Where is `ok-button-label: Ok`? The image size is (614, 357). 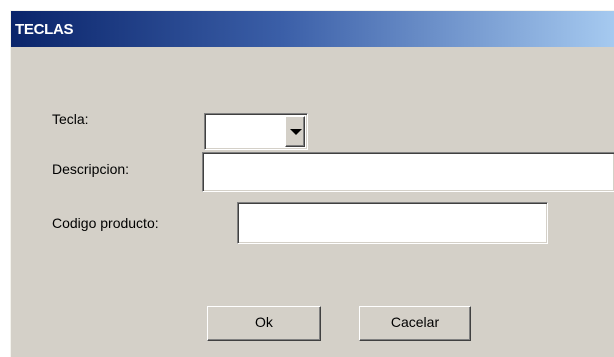 ok-button-label: Ok is located at coordinates (264, 322).